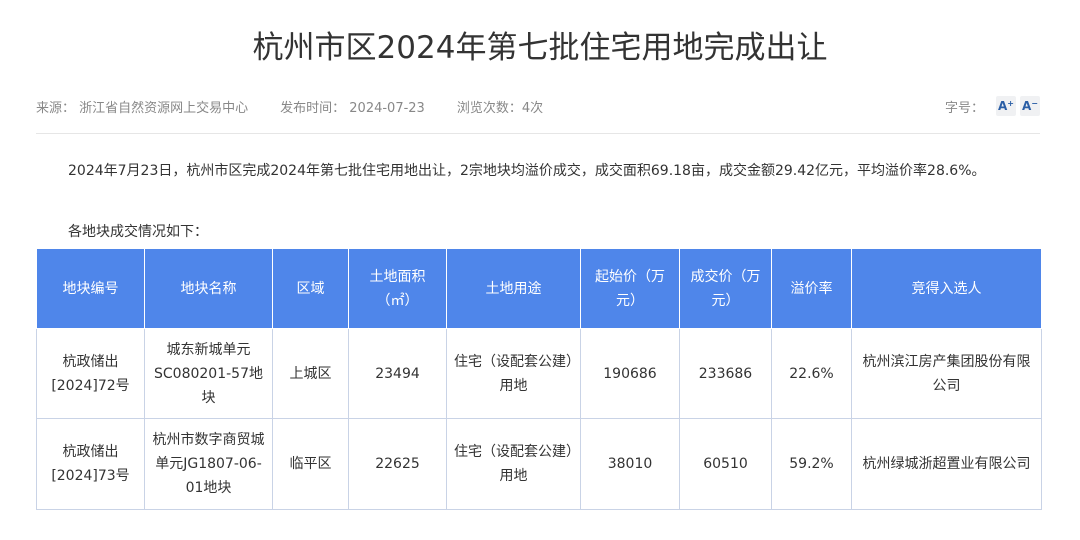  I want to click on table-cell: 上城区, so click(310, 373).